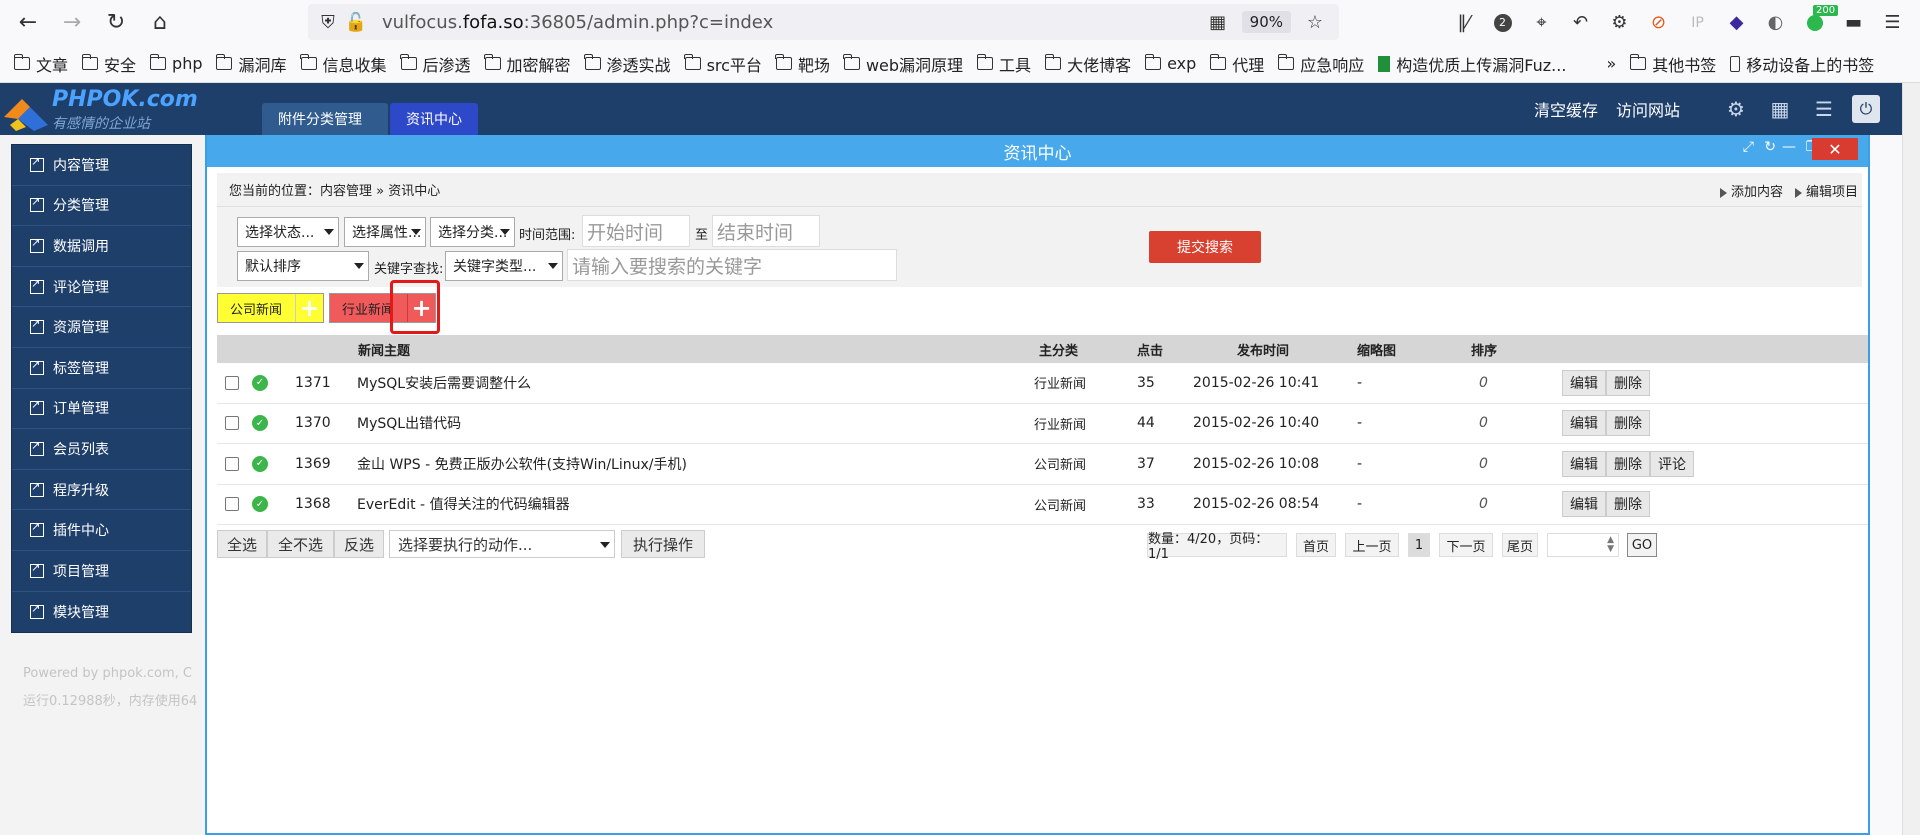  Describe the element at coordinates (101, 449) in the screenshot. I see `sidebar-item-members: 会员列表` at that location.